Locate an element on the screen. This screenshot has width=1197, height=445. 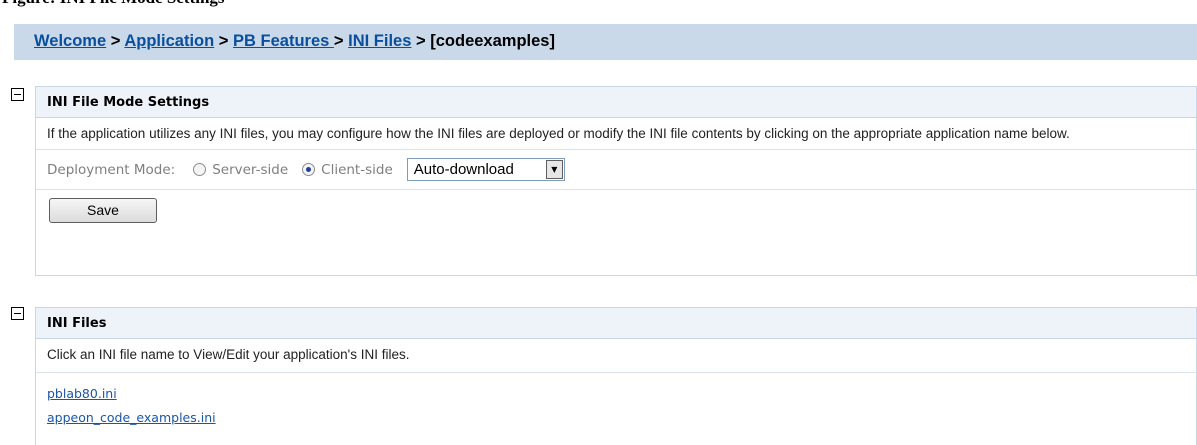
ini-file-link: pblab80.ini is located at coordinates (82, 393).